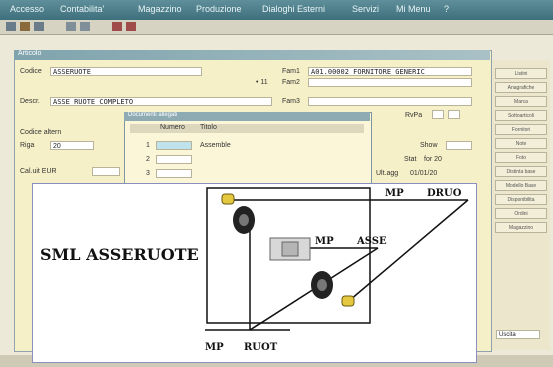 The width and height of the screenshot is (553, 367). I want to click on hub-top-icon, so click(228, 199).